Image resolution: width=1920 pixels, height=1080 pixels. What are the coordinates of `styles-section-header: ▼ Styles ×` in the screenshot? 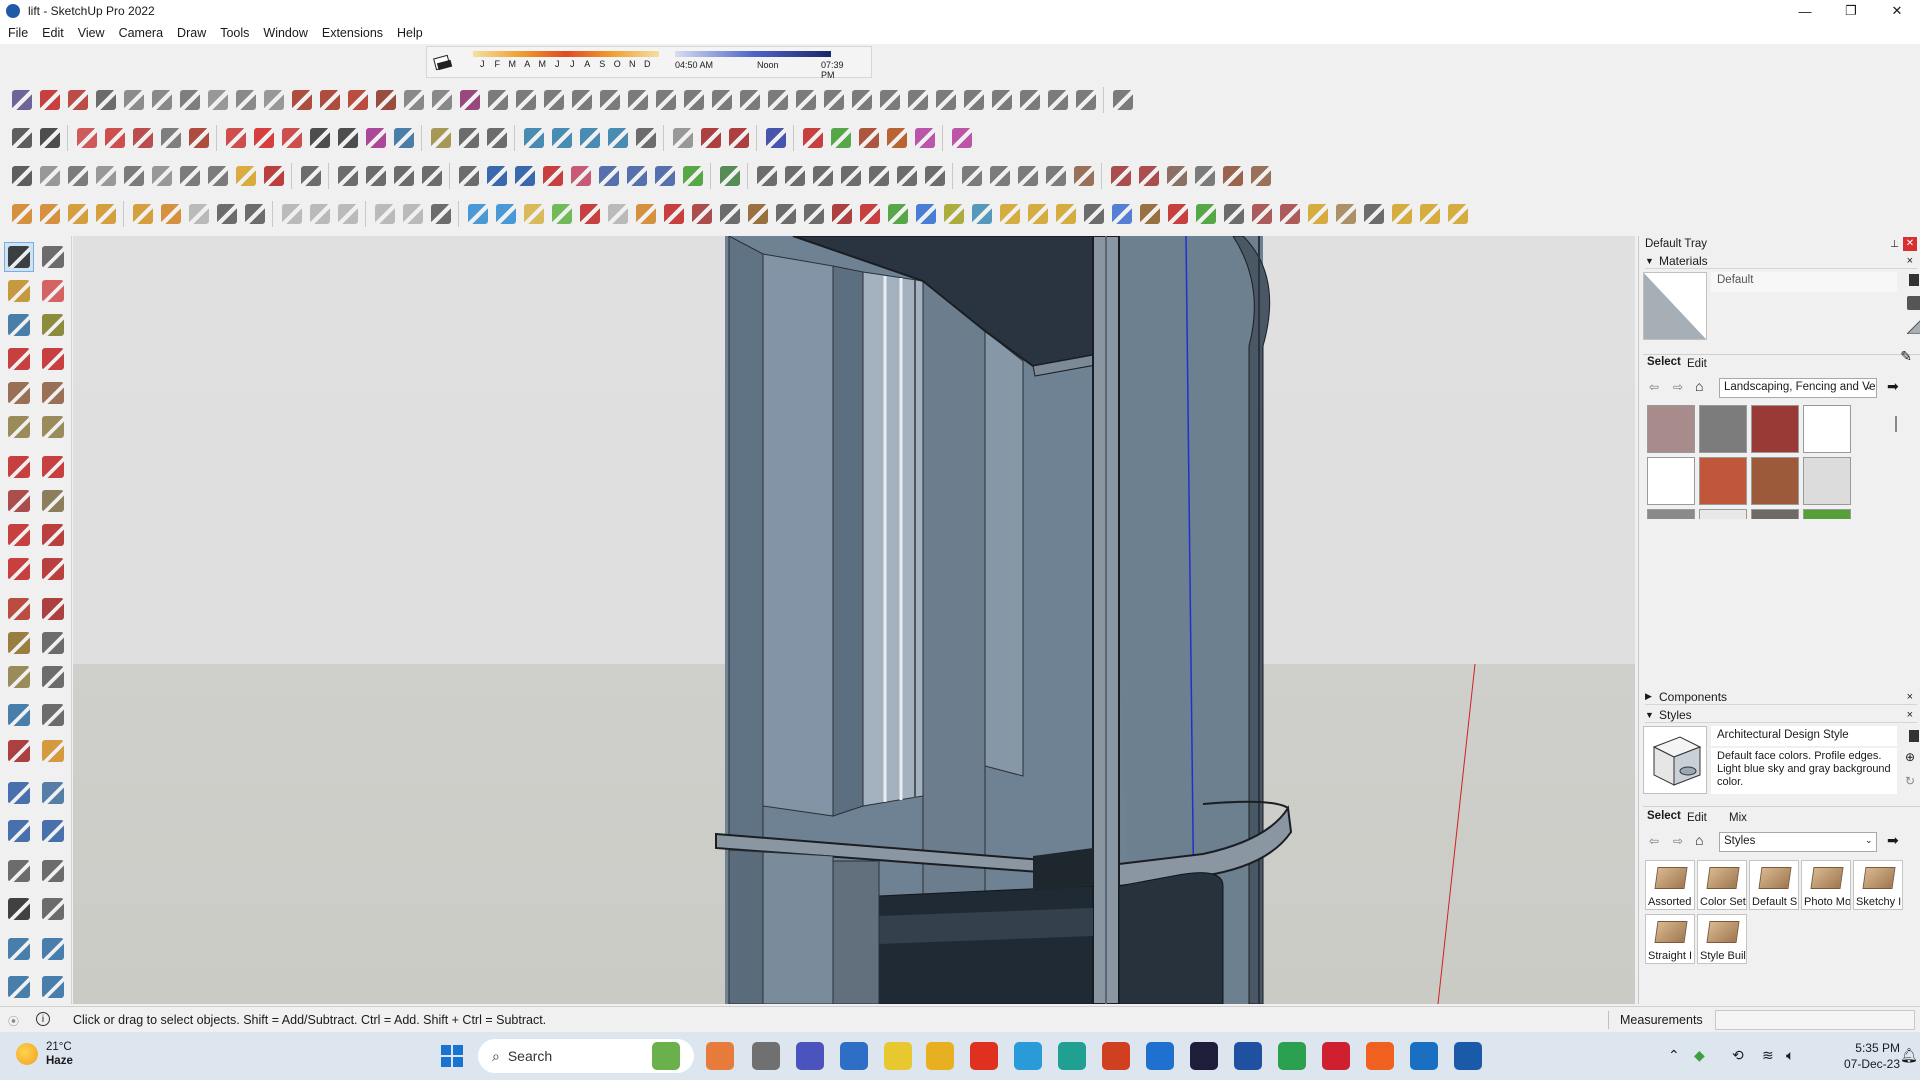 It's located at (1781, 715).